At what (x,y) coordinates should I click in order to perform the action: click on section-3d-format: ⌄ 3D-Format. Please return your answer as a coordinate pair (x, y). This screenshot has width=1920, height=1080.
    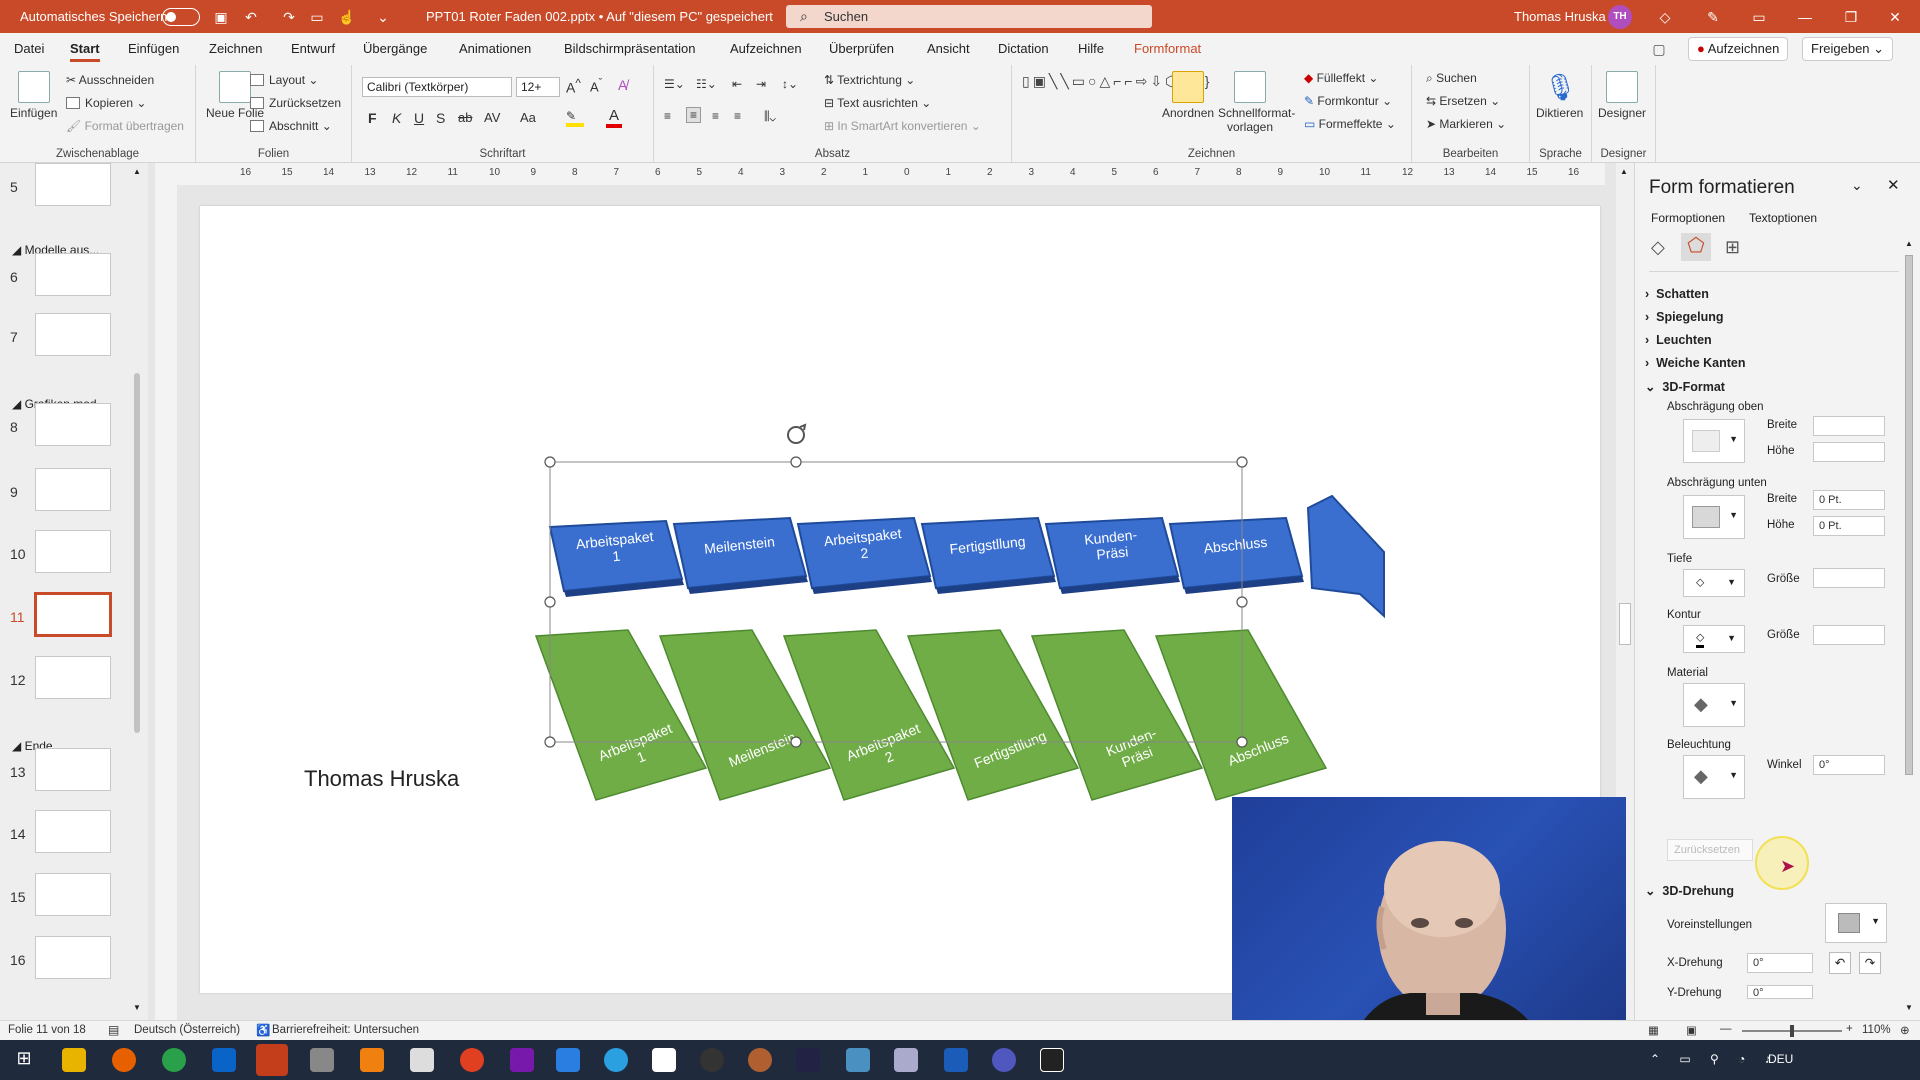
    Looking at the image, I should click on (1685, 386).